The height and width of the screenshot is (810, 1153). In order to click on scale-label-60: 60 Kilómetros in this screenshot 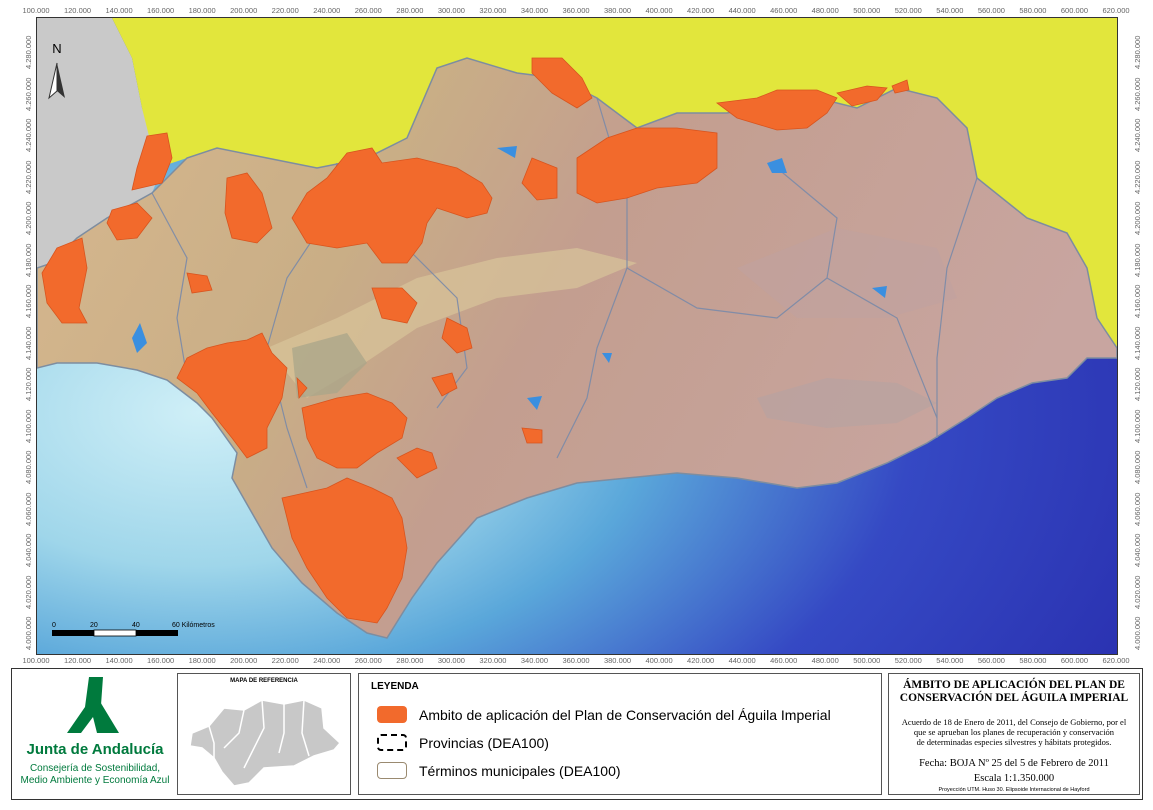, I will do `click(193, 625)`.